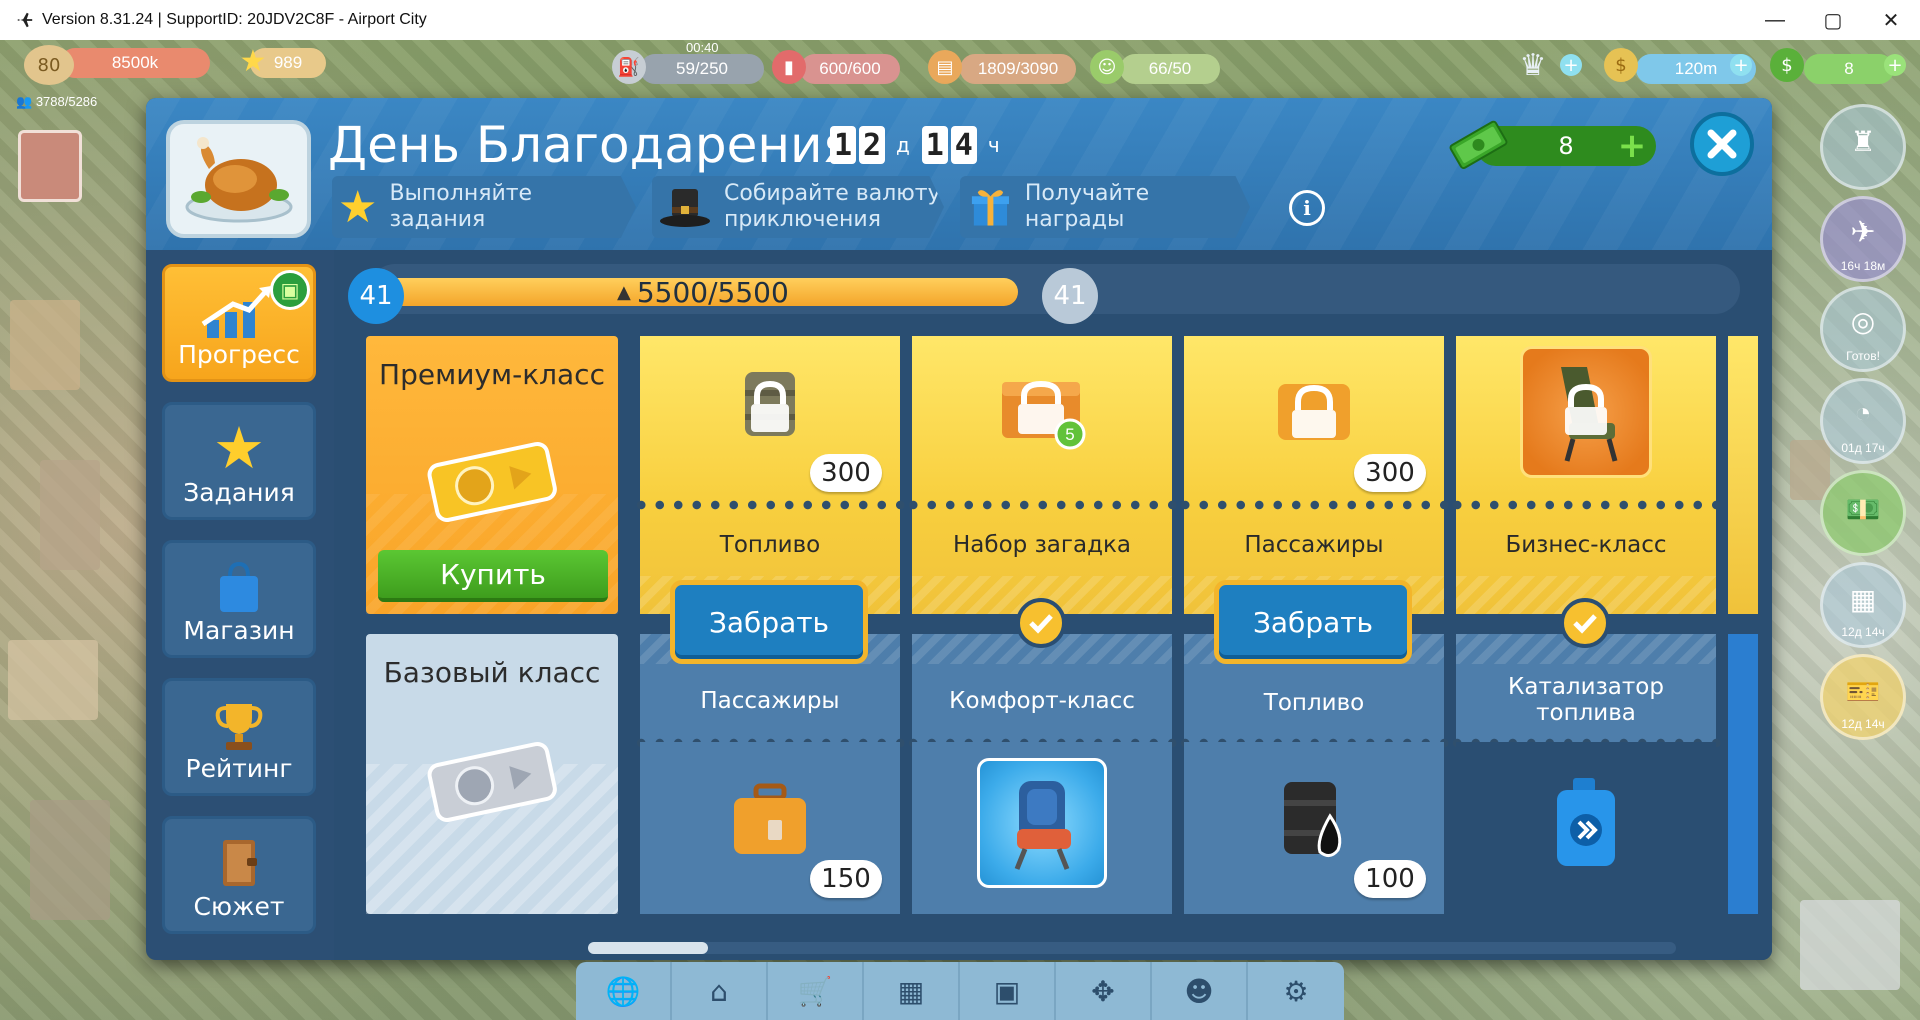 The width and height of the screenshot is (1920, 1020). Describe the element at coordinates (648, 948) in the screenshot. I see `horizontal-scrollbar-thumb` at that location.